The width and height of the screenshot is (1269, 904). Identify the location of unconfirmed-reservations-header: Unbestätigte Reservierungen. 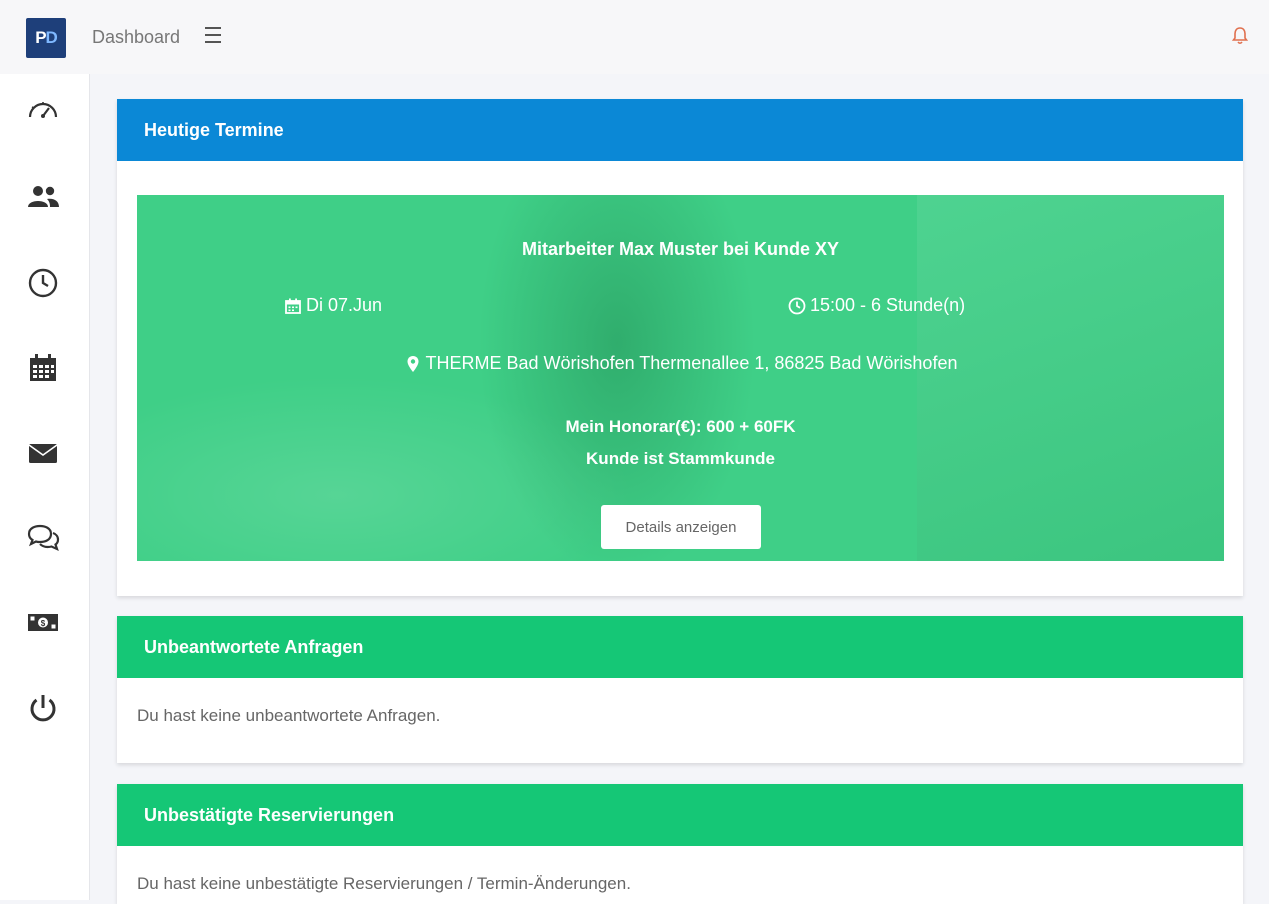
(680, 815).